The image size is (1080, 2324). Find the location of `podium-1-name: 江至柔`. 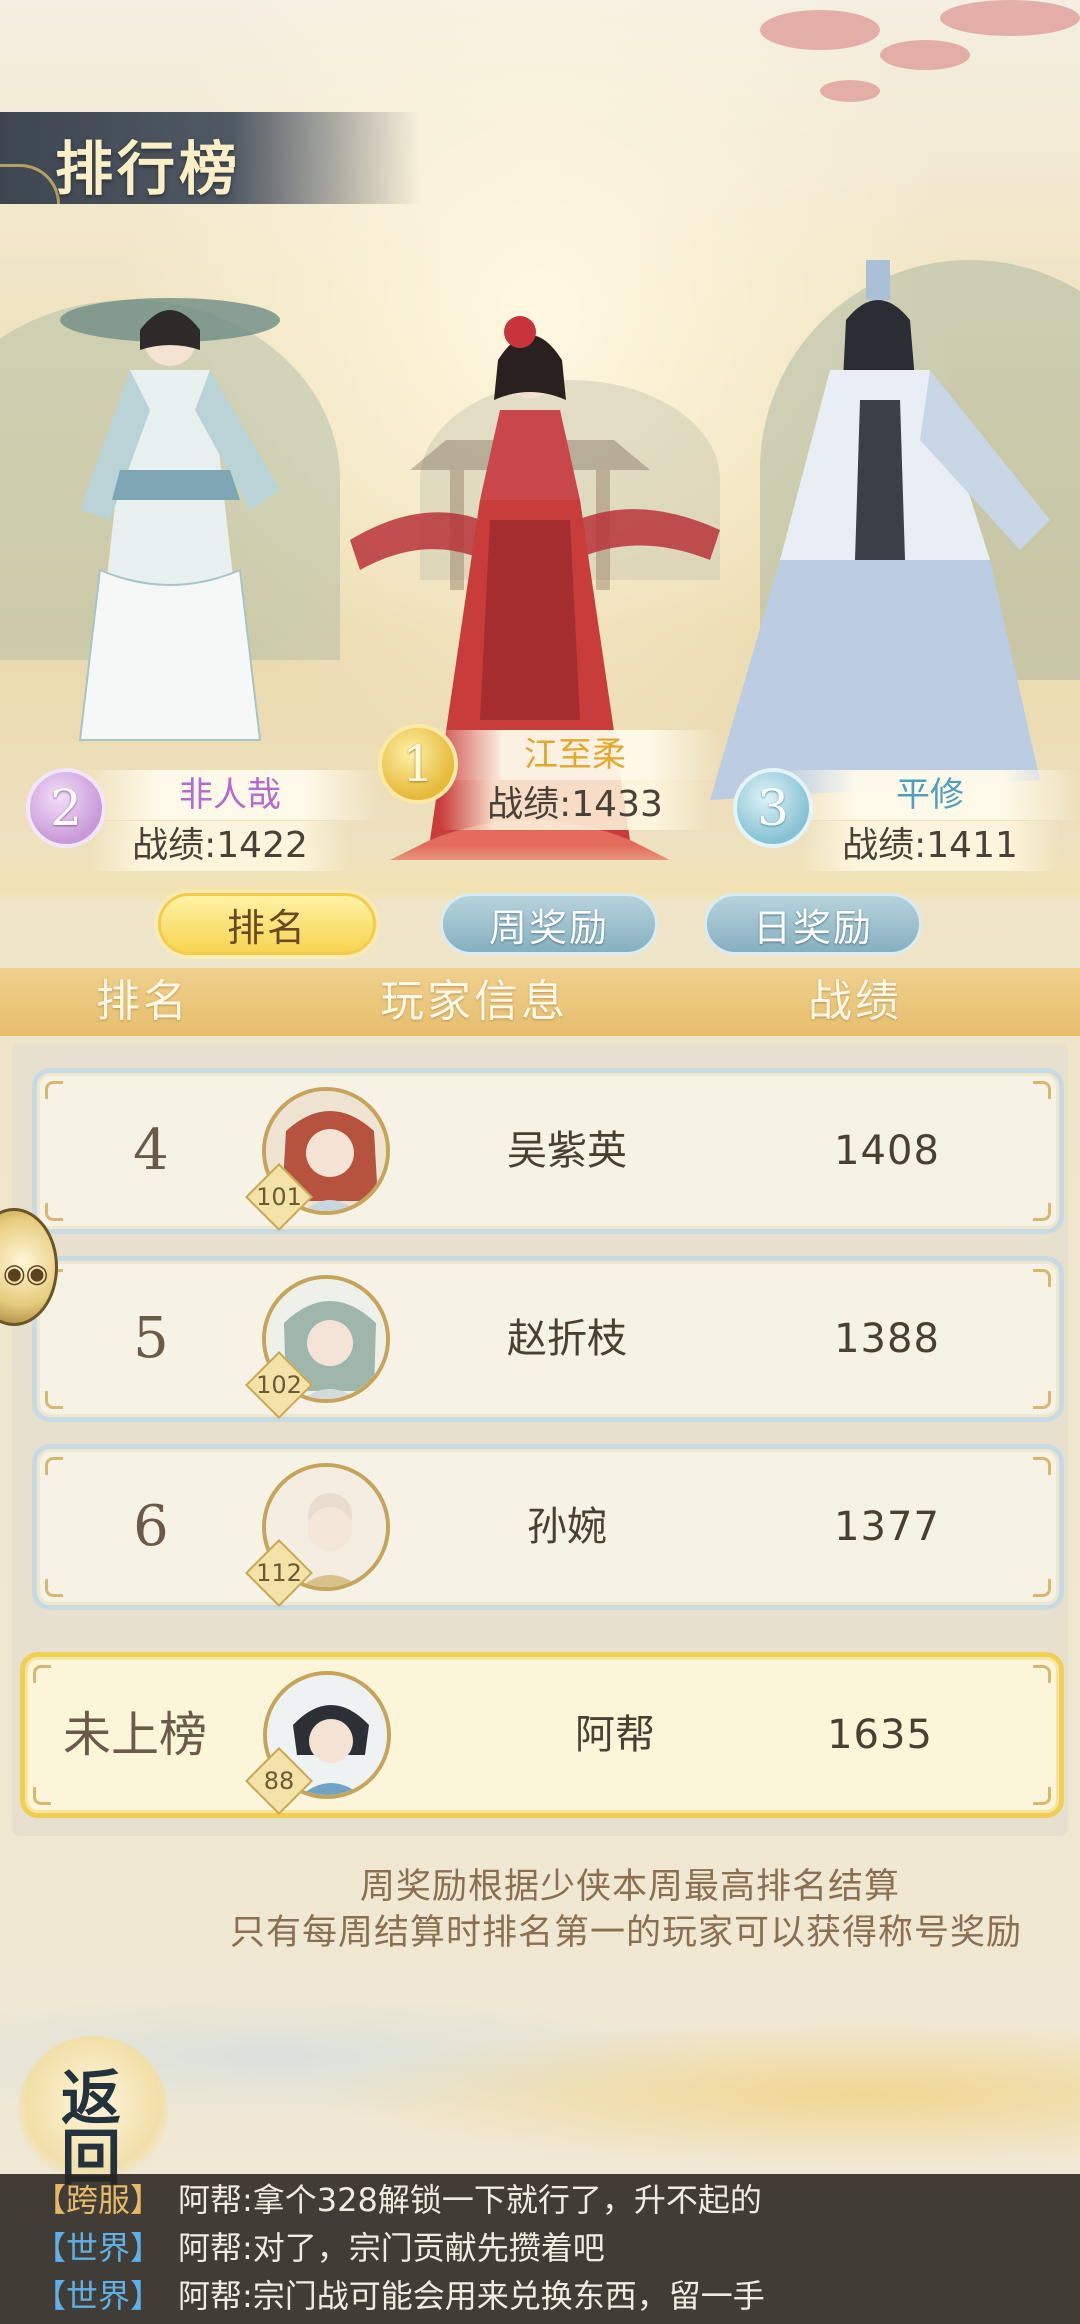

podium-1-name: 江至柔 is located at coordinates (575, 755).